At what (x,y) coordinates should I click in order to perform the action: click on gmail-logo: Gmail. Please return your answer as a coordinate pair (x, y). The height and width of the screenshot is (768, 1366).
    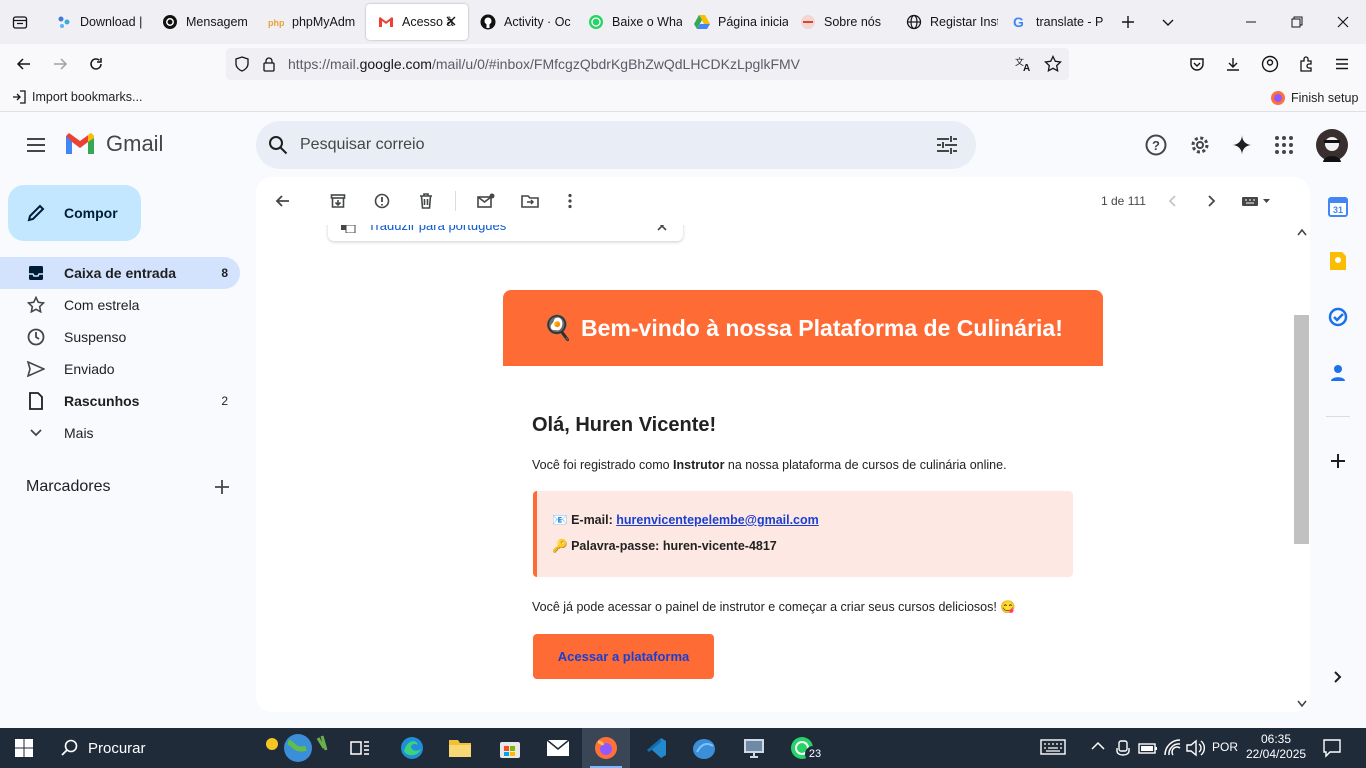
    Looking at the image, I should click on (113, 144).